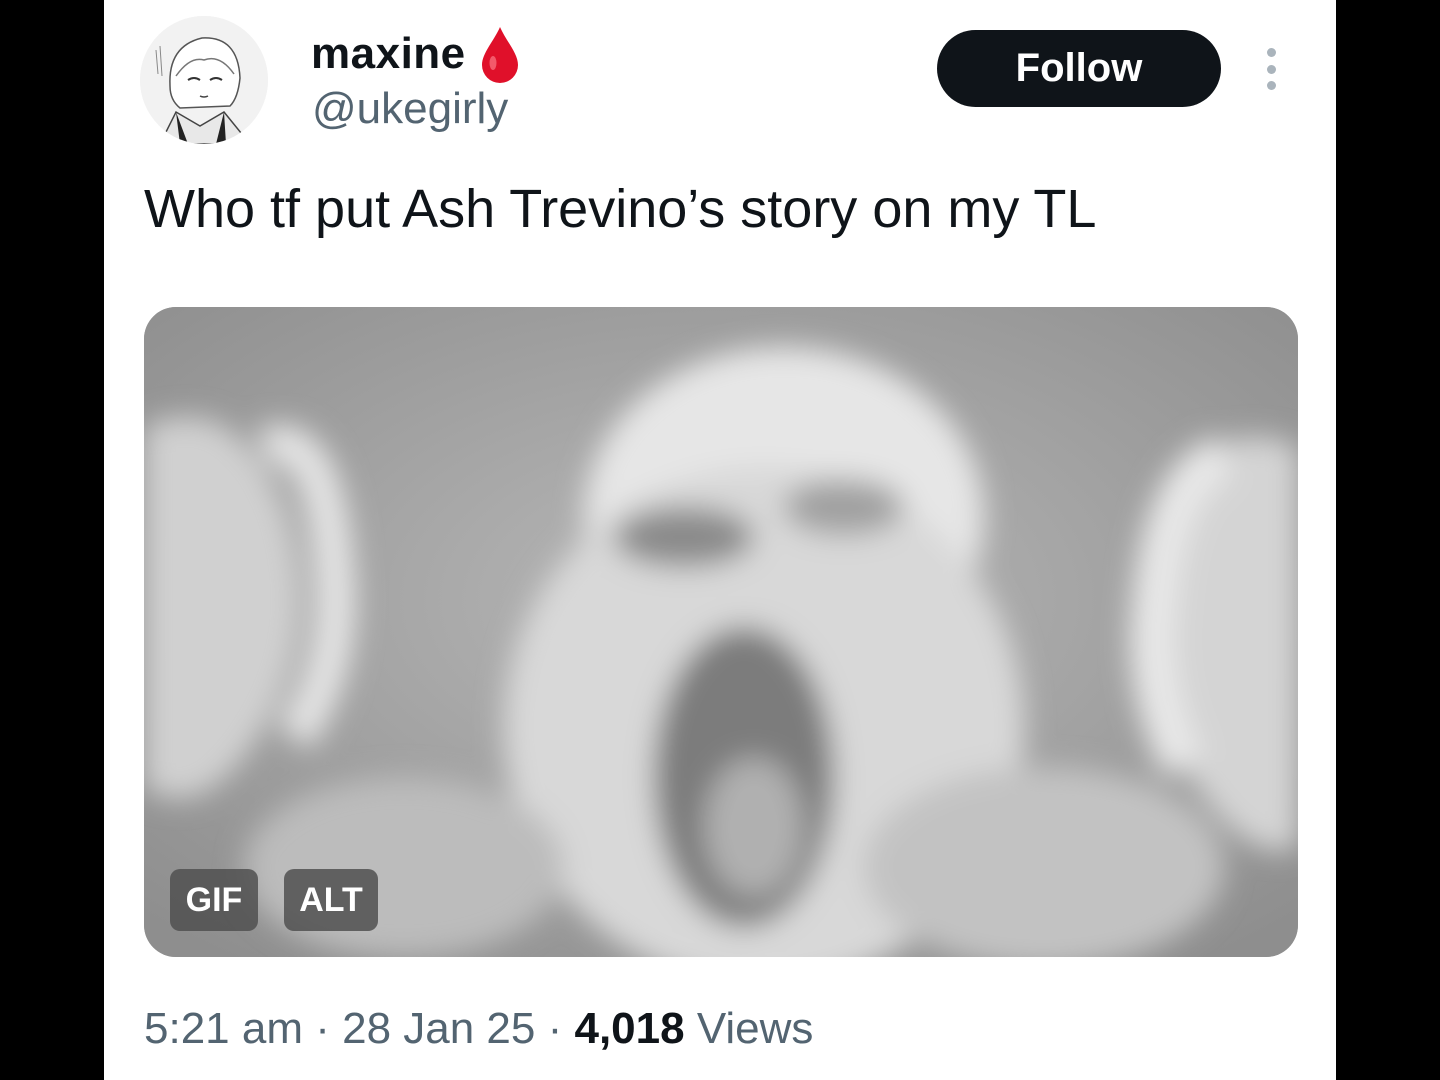 This screenshot has width=1440, height=1080. I want to click on manga-avatar-image, so click(204, 80).